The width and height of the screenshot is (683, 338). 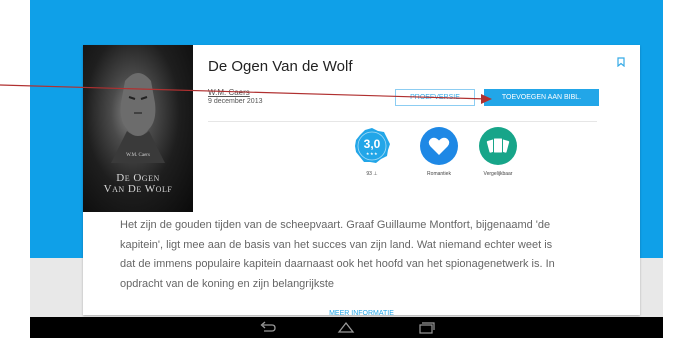 What do you see at coordinates (426, 327) in the screenshot?
I see `recents-icon` at bounding box center [426, 327].